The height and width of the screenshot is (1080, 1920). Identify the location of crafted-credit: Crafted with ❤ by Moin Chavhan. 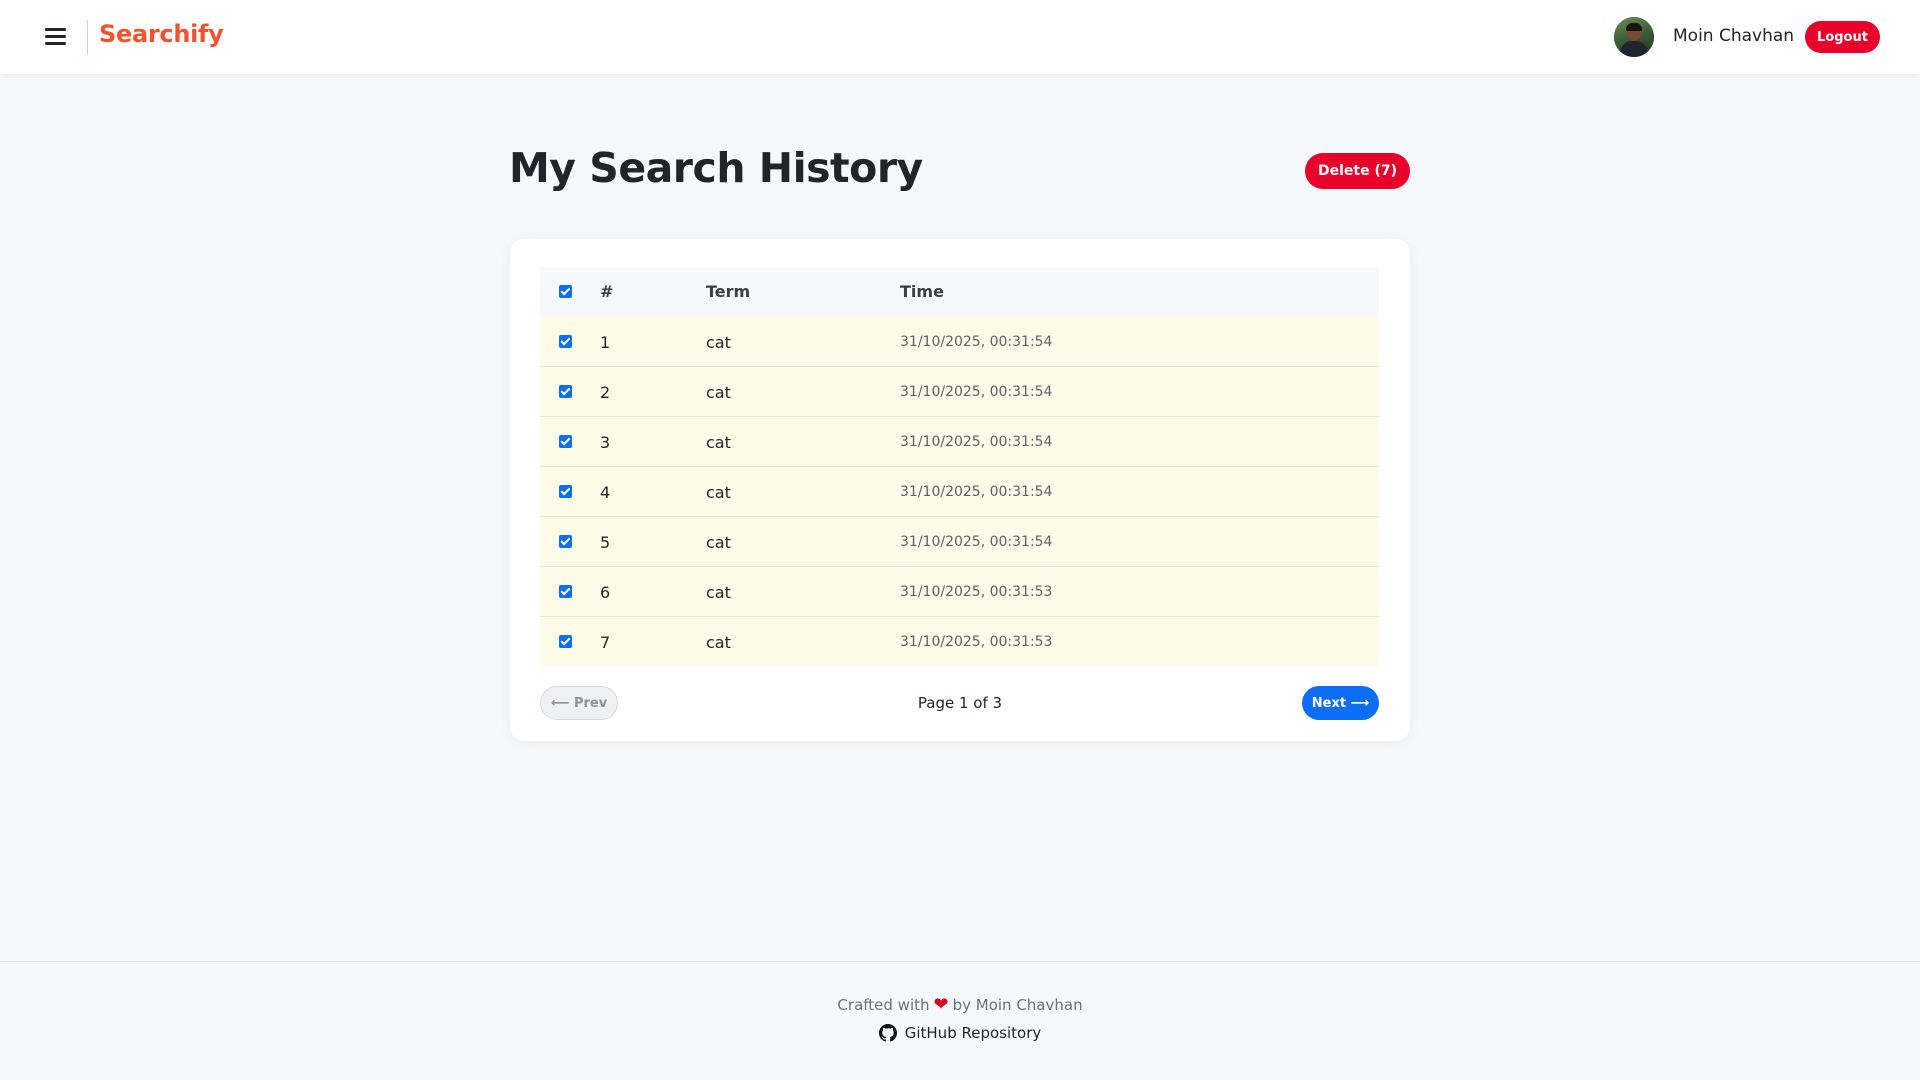
(960, 1004).